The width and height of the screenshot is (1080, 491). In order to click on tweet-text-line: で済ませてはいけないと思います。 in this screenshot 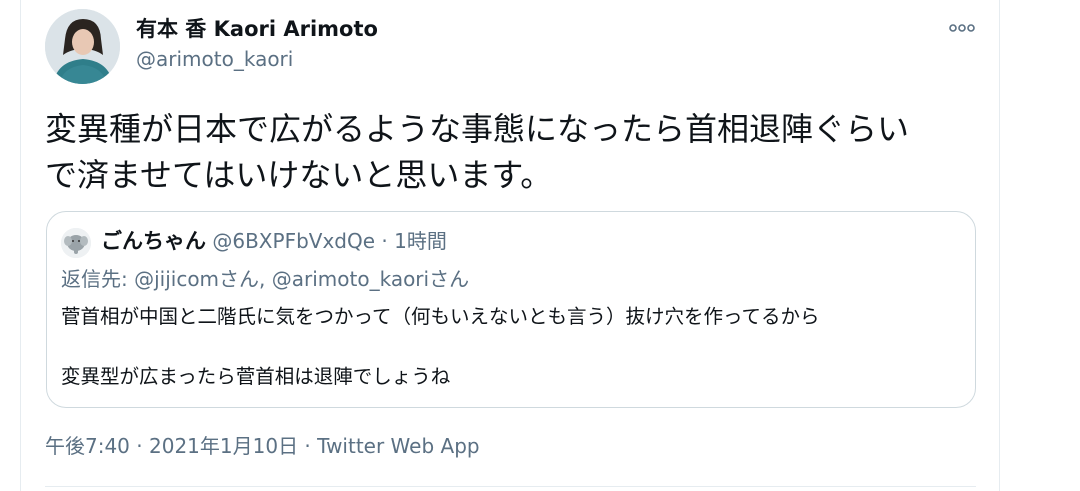, I will do `click(299, 175)`.